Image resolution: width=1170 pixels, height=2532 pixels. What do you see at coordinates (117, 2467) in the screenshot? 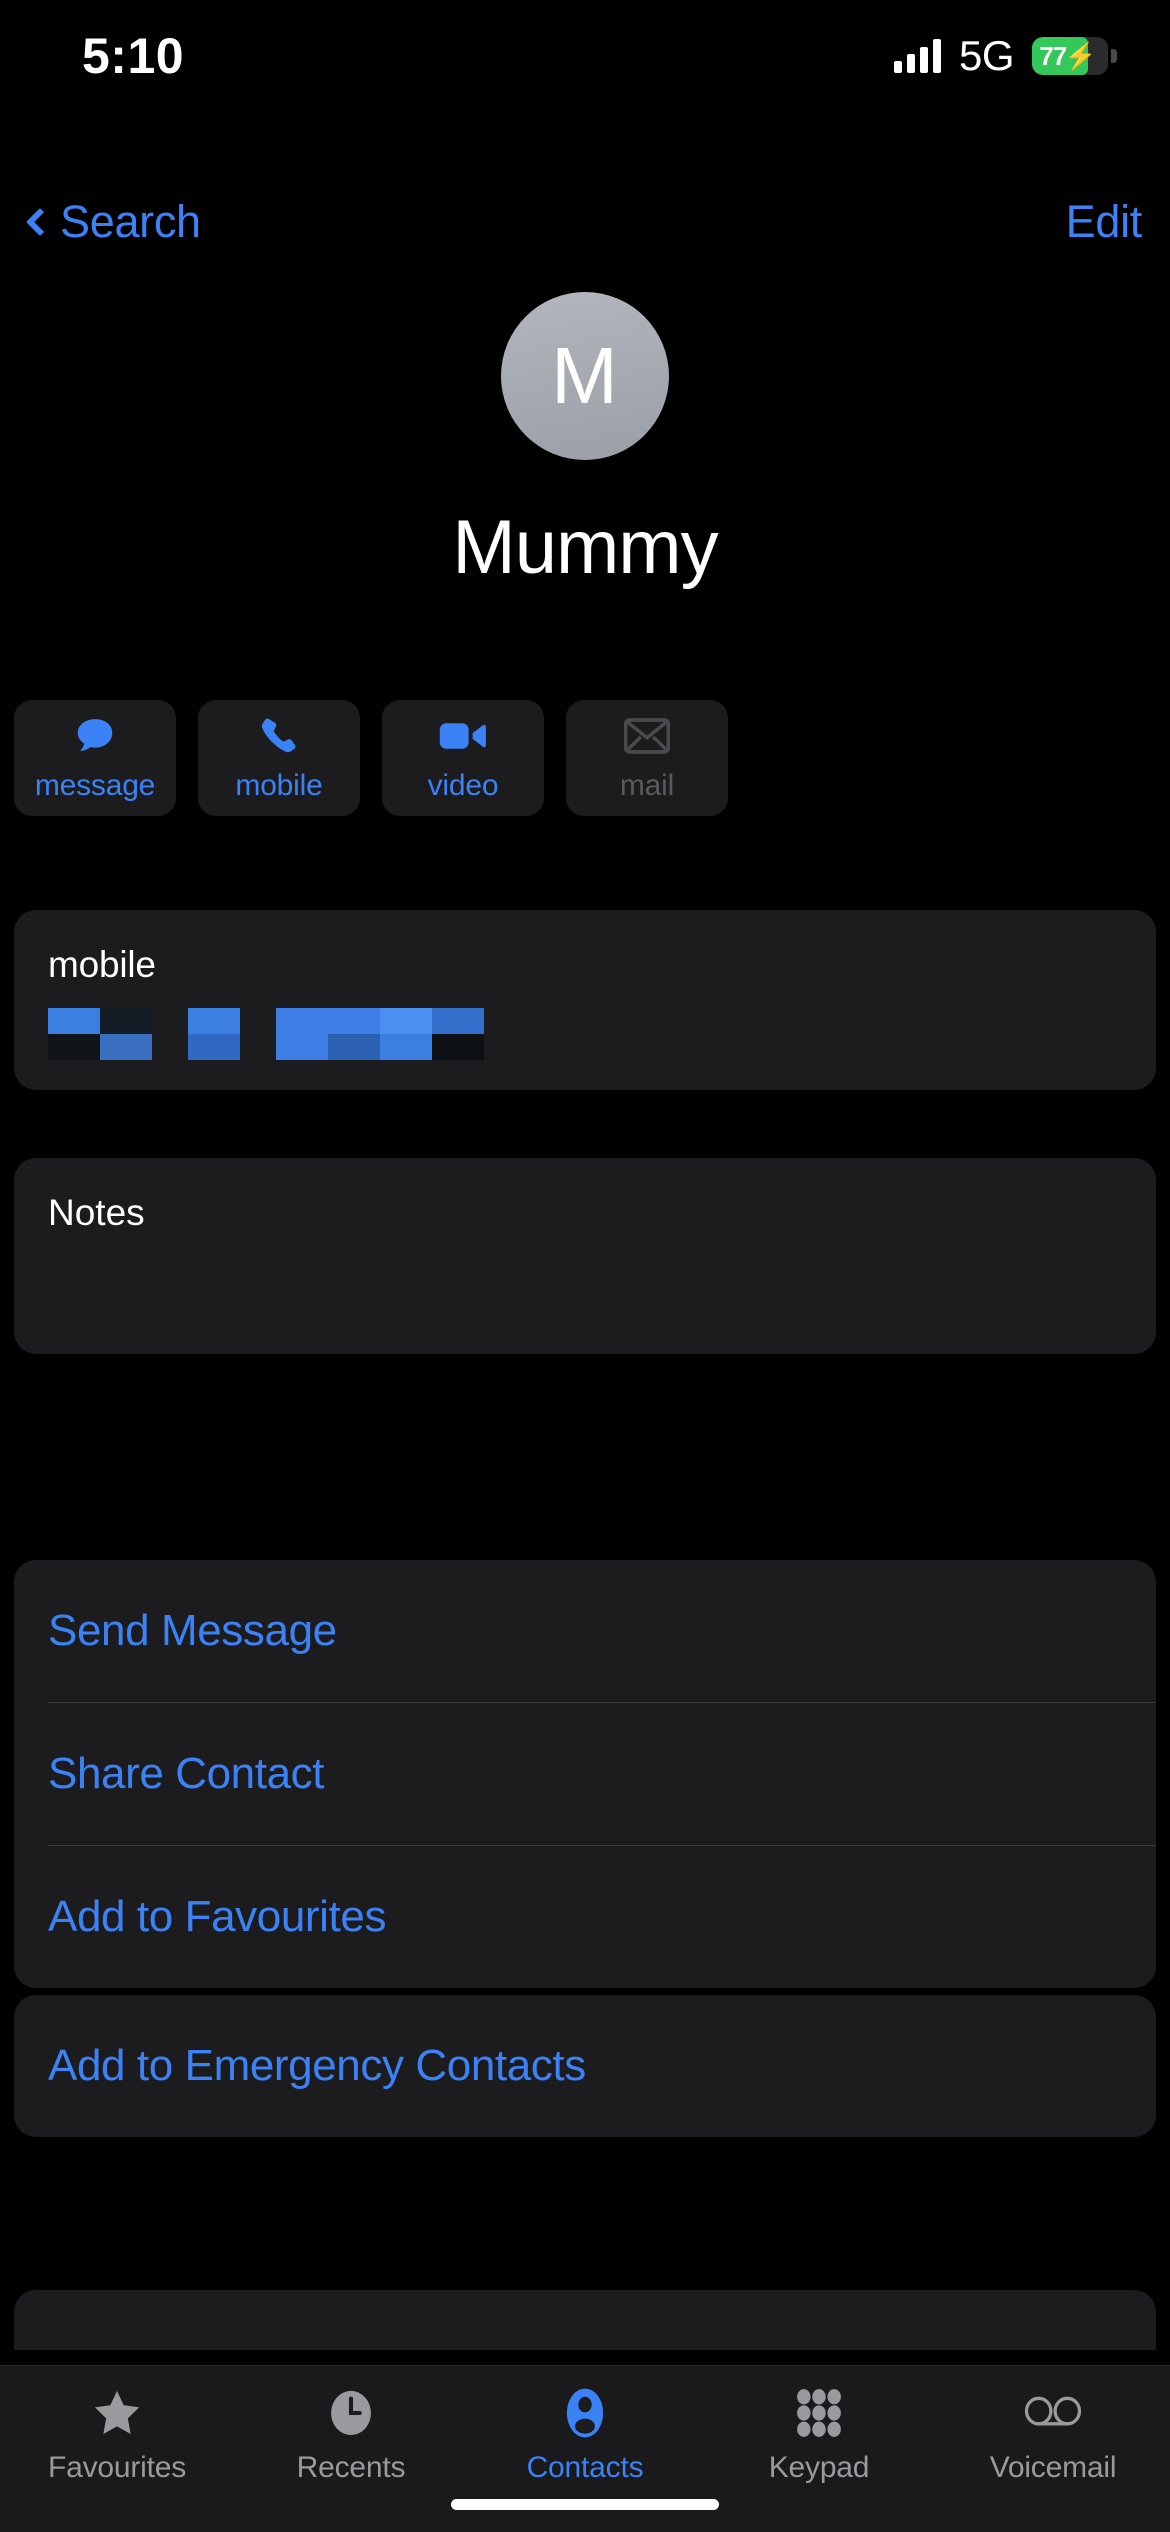
I see `tab-label: Favourites` at bounding box center [117, 2467].